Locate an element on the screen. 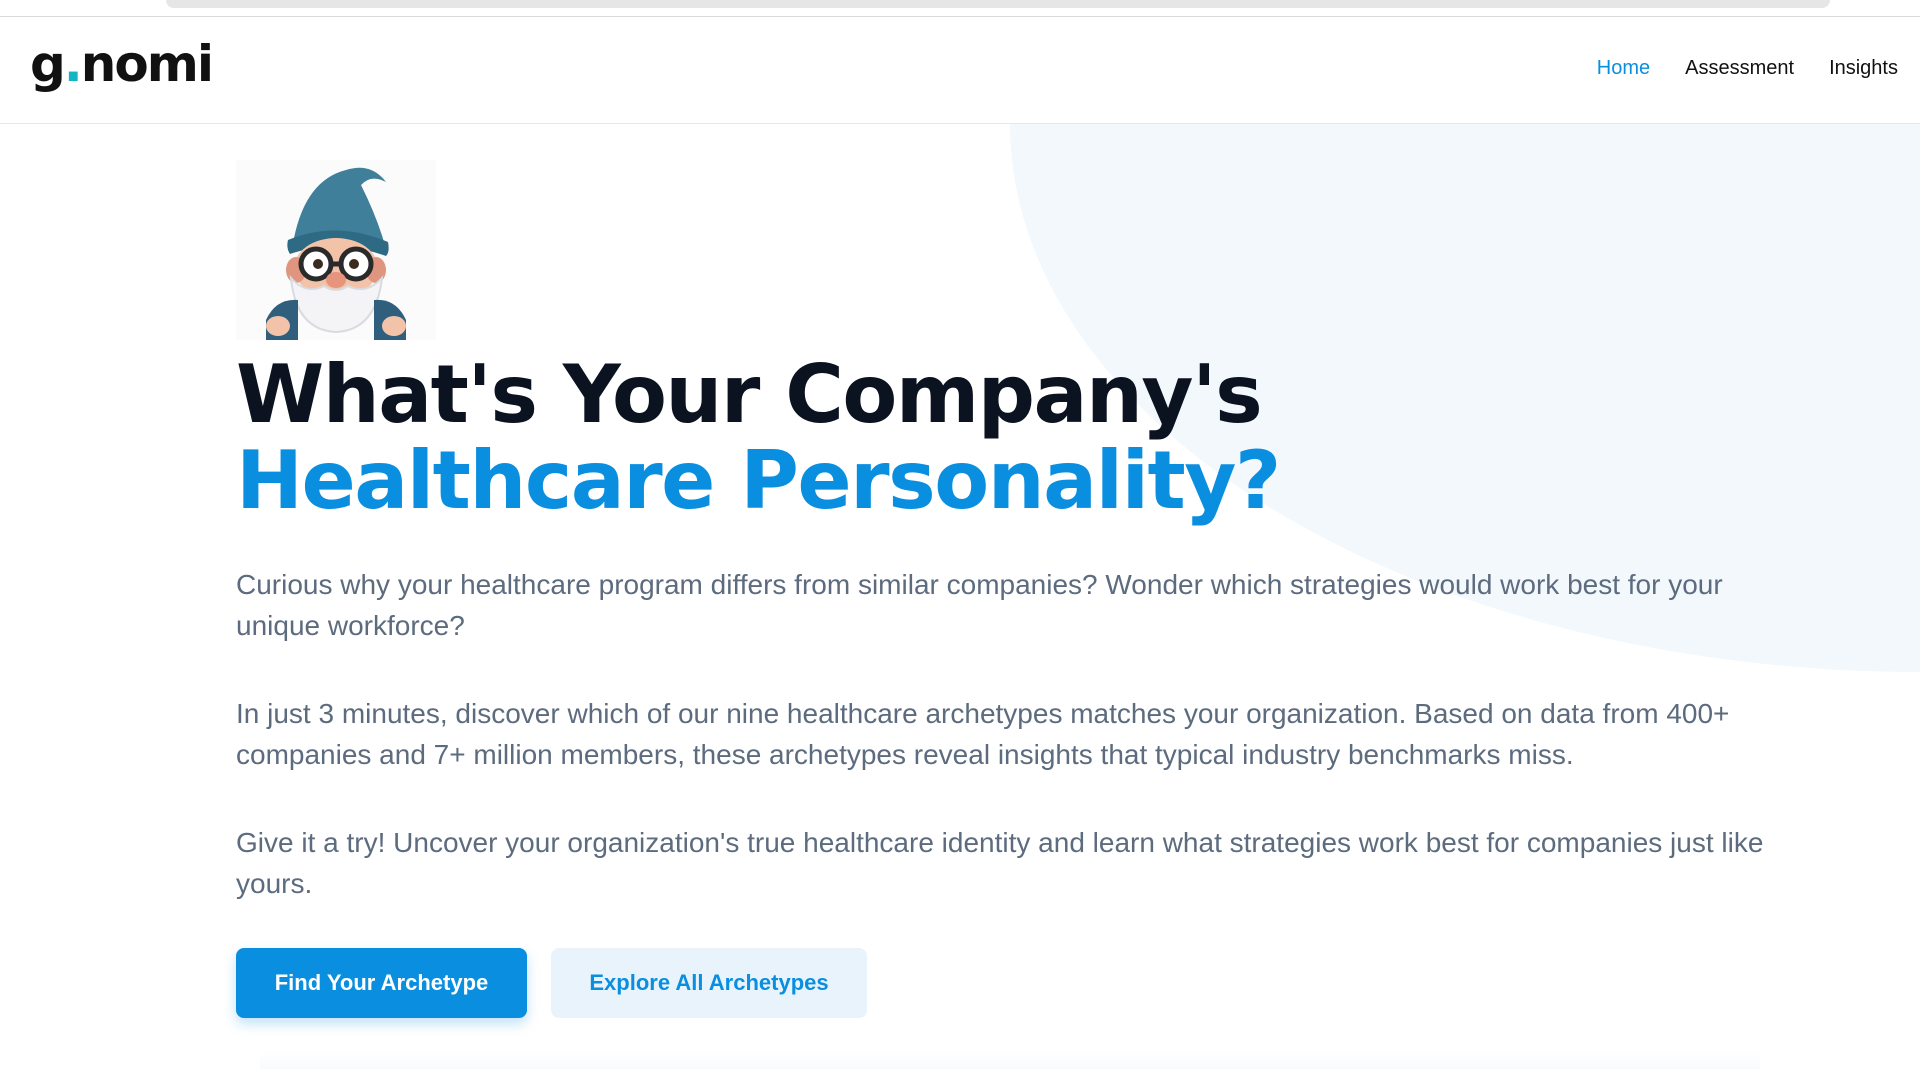 Image resolution: width=1920 pixels, height=1069 pixels. nav-insights-link: Insights is located at coordinates (1863, 68).